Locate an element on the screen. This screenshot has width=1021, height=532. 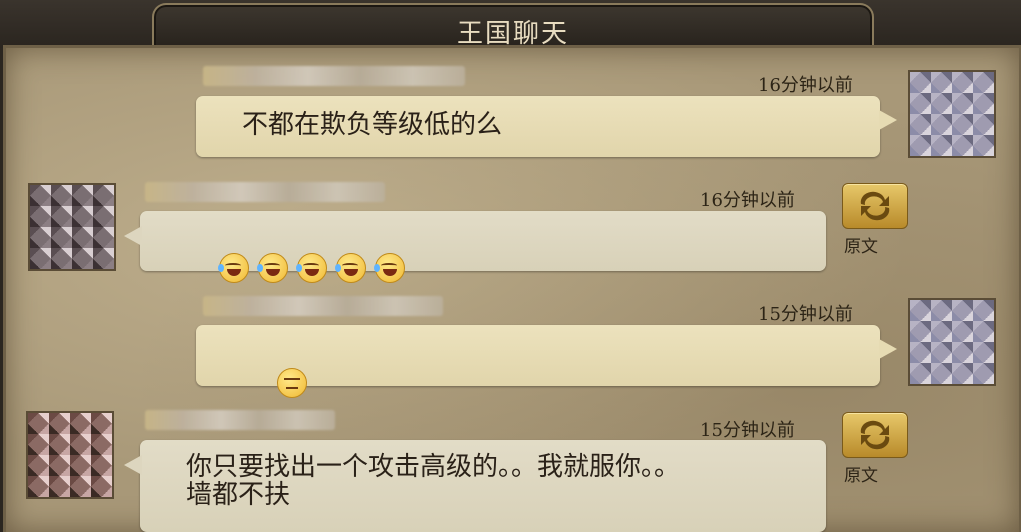
expressionless-emoji is located at coordinates (292, 383).